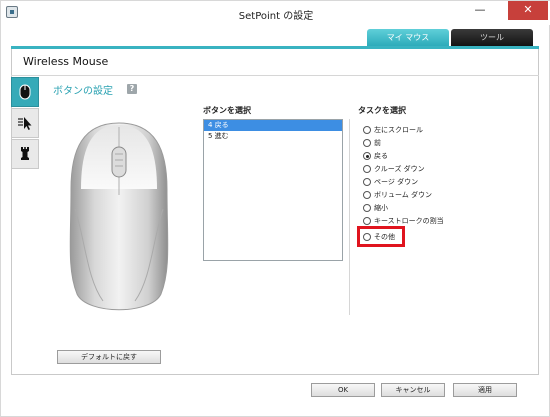 This screenshot has width=550, height=417. I want to click on title-bar: SetPoint の設定 — ✕, so click(275, 13).